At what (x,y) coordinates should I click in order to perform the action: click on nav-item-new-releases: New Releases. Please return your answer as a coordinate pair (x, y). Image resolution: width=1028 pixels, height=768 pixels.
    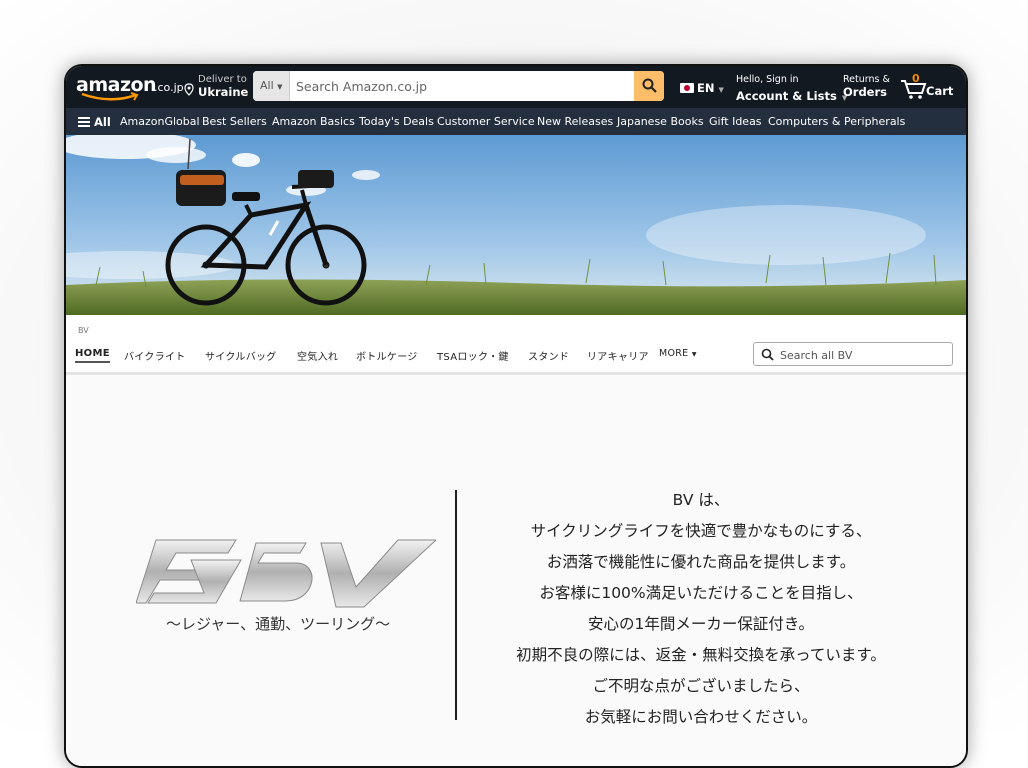
    Looking at the image, I should click on (575, 121).